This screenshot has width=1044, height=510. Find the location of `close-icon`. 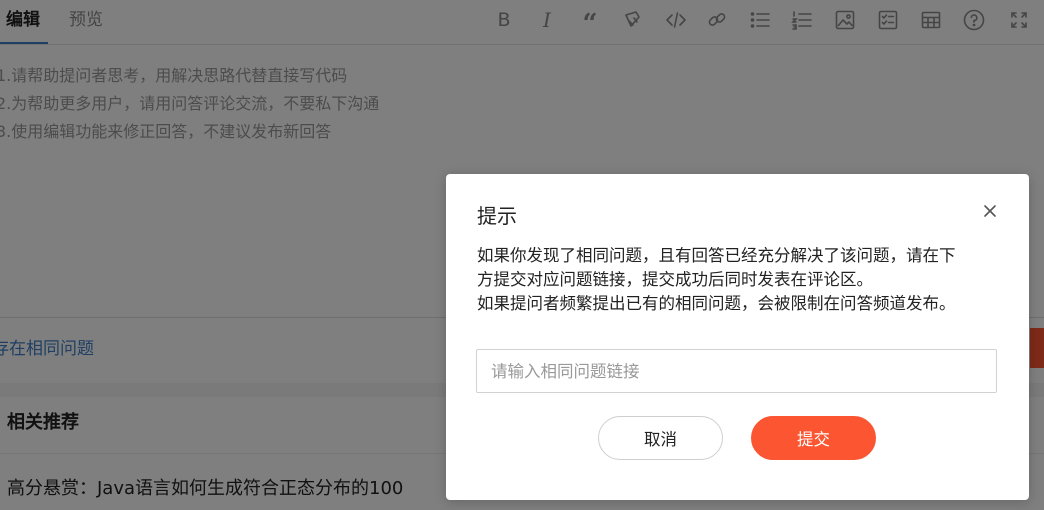

close-icon is located at coordinates (990, 211).